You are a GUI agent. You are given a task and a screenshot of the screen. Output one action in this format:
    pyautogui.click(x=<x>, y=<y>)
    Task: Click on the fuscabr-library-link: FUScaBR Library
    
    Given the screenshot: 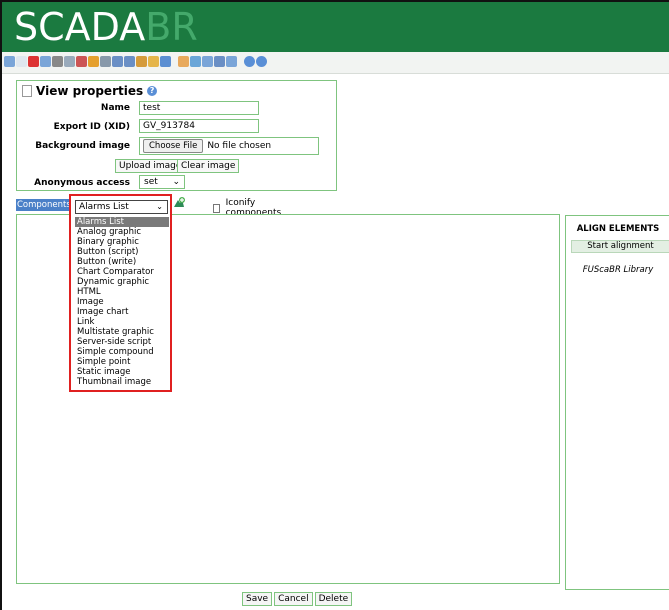 What is the action you would take?
    pyautogui.click(x=617, y=270)
    